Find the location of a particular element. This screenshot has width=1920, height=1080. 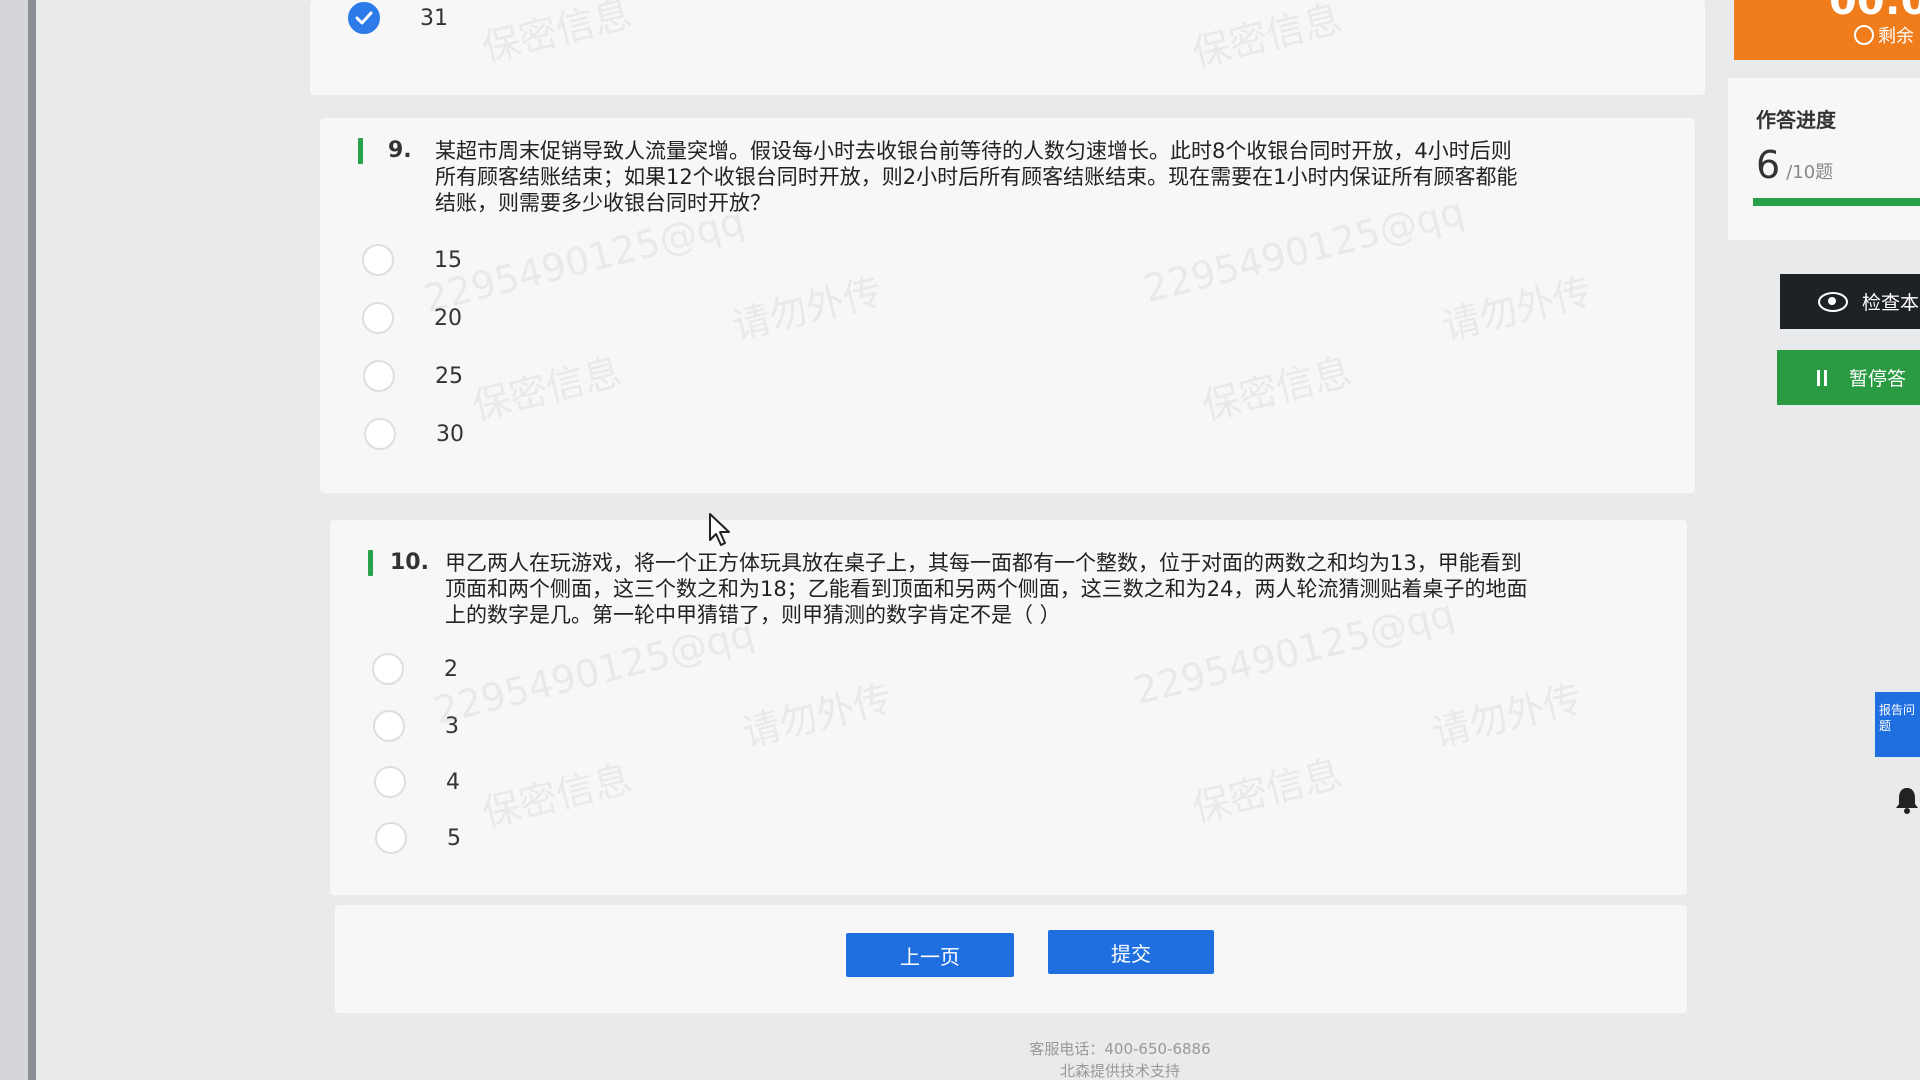

option-label: 30 is located at coordinates (450, 434).